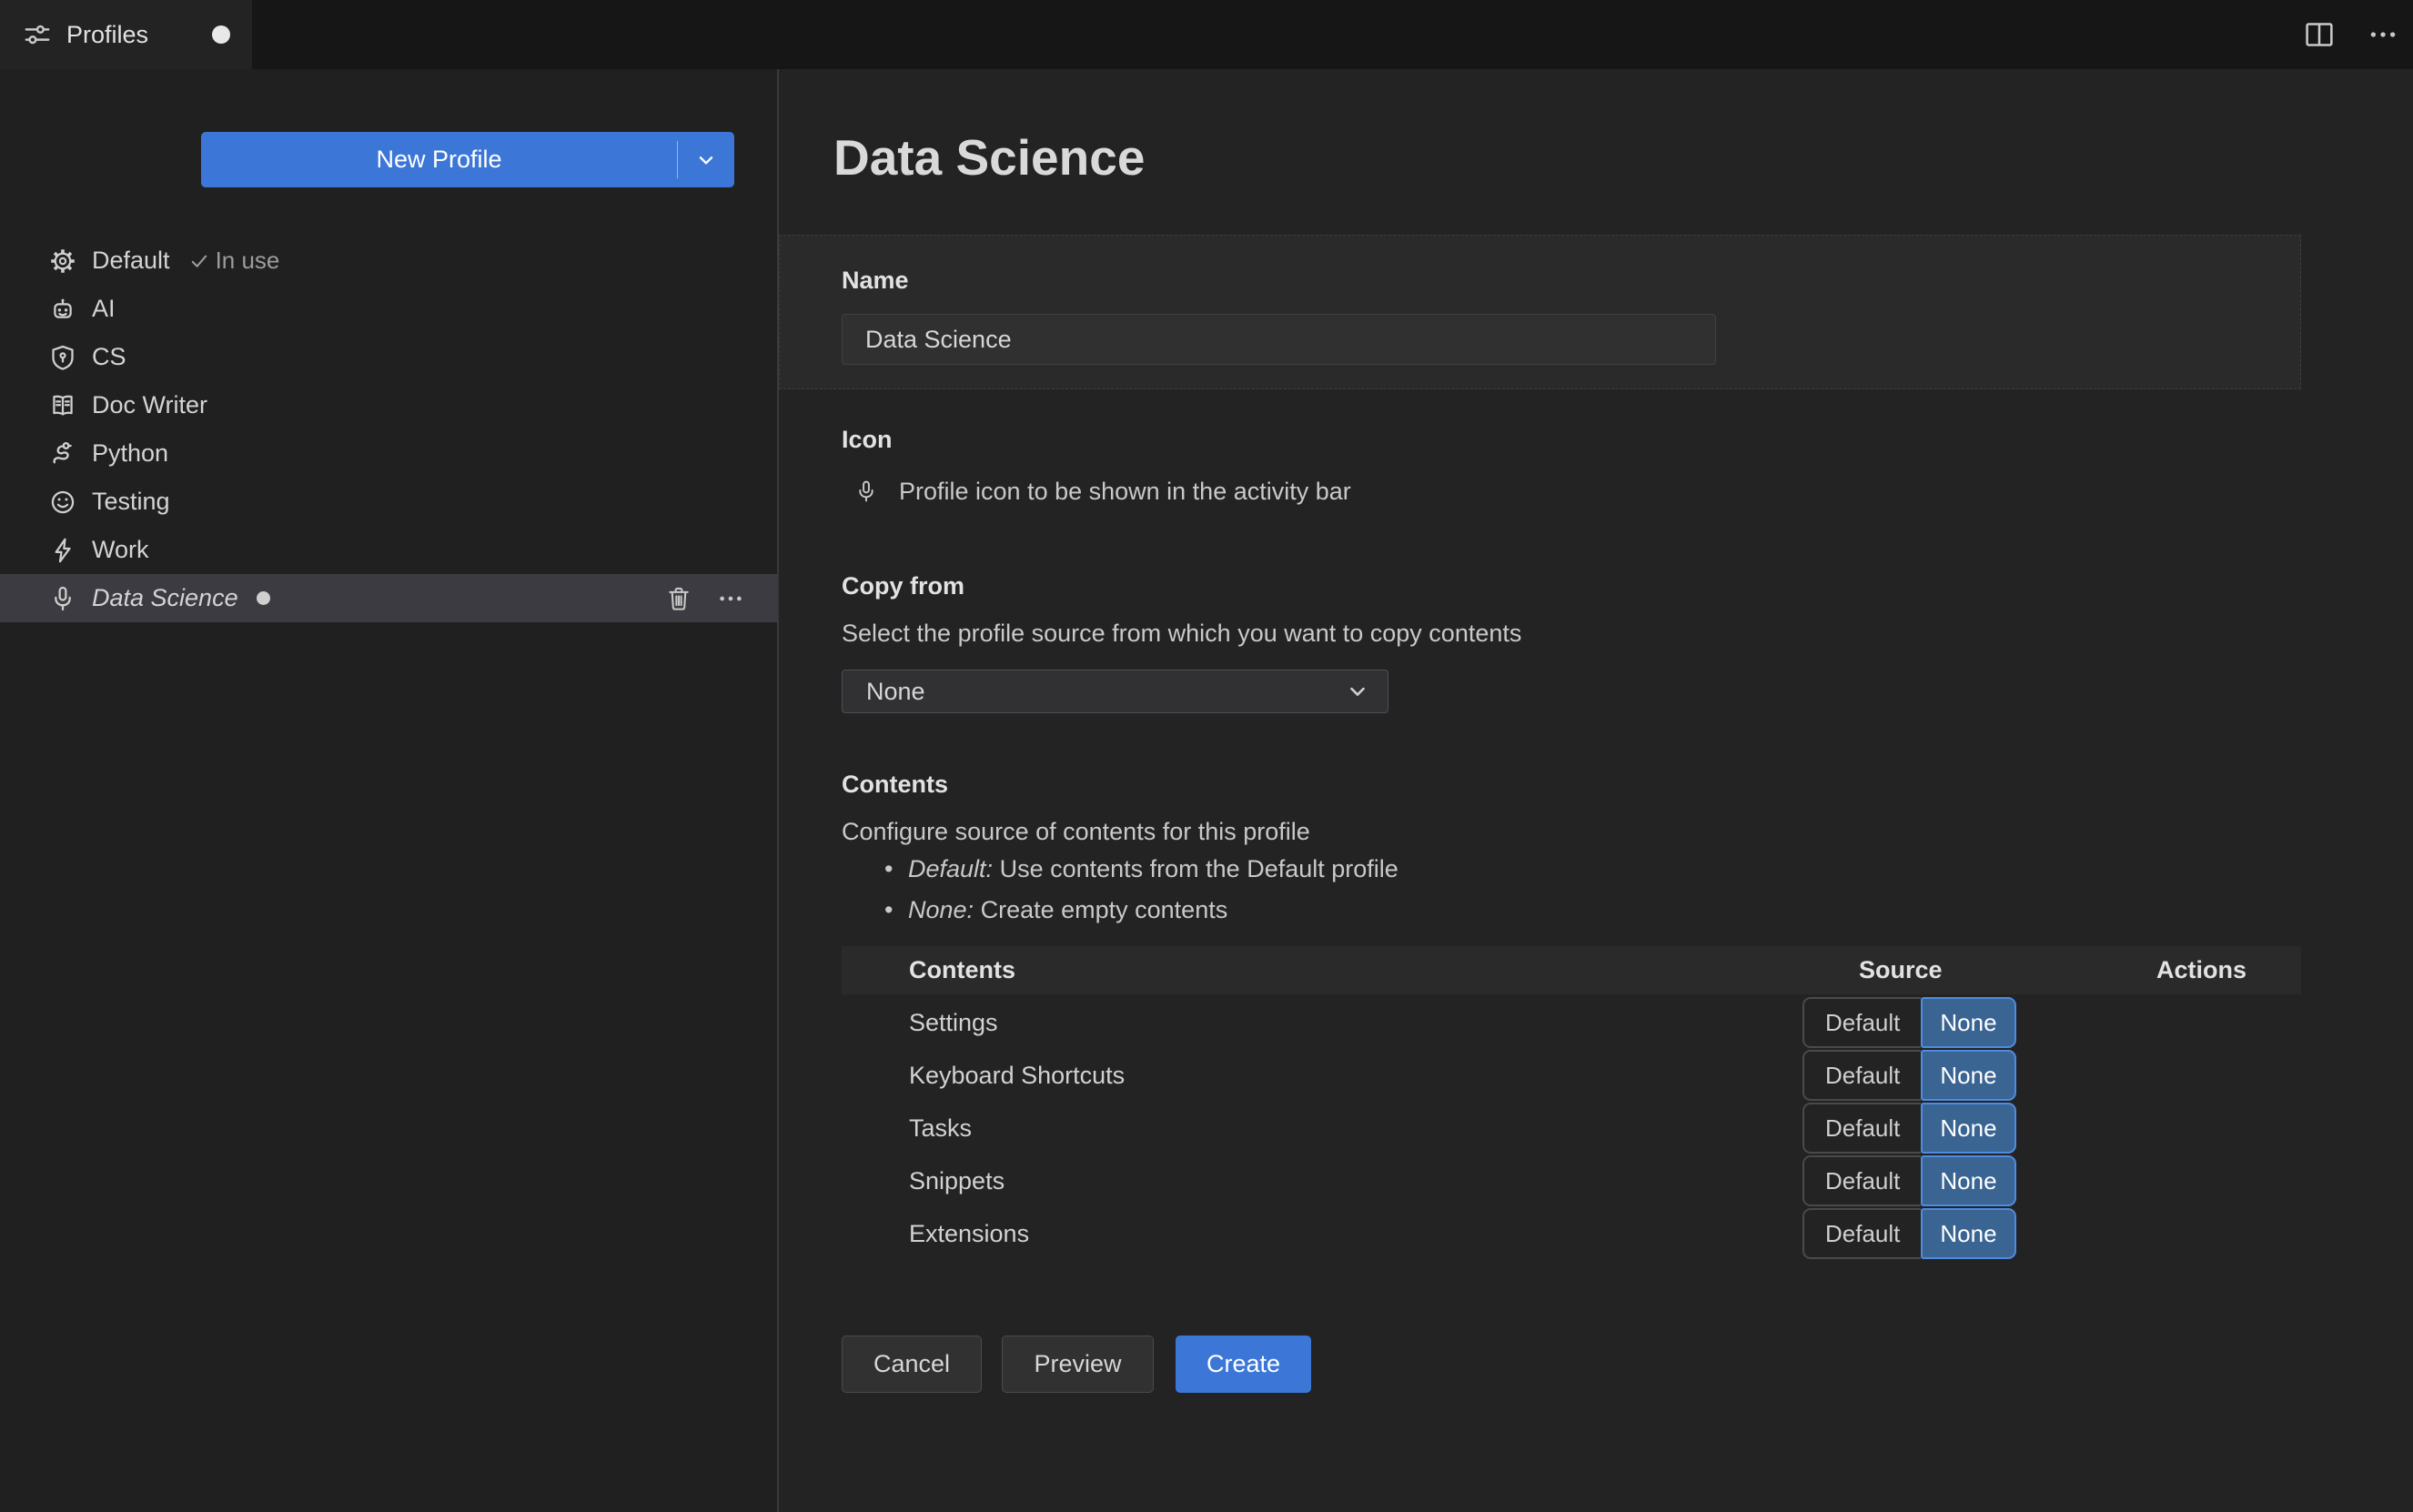  I want to click on more-actions-icon, so click(2383, 35).